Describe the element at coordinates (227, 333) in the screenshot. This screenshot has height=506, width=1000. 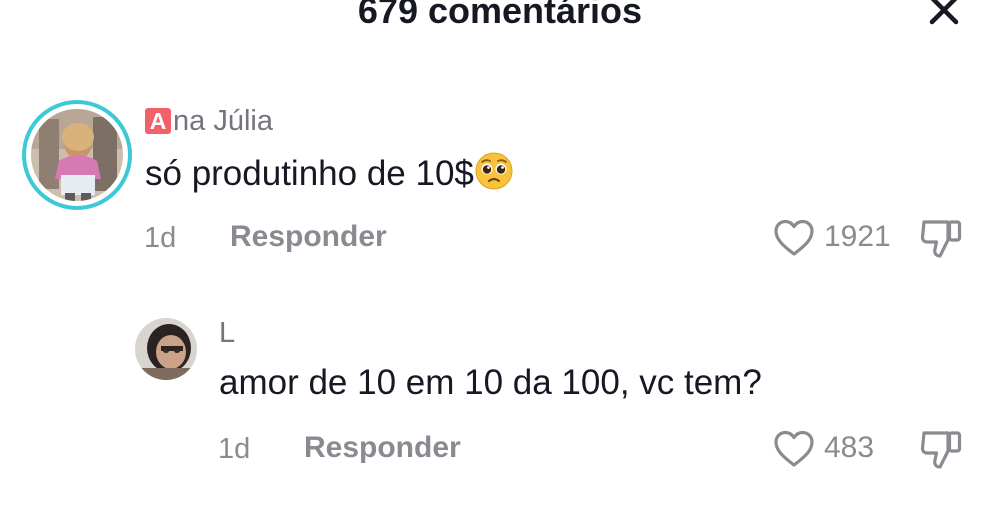
I see `comment-username: L` at that location.